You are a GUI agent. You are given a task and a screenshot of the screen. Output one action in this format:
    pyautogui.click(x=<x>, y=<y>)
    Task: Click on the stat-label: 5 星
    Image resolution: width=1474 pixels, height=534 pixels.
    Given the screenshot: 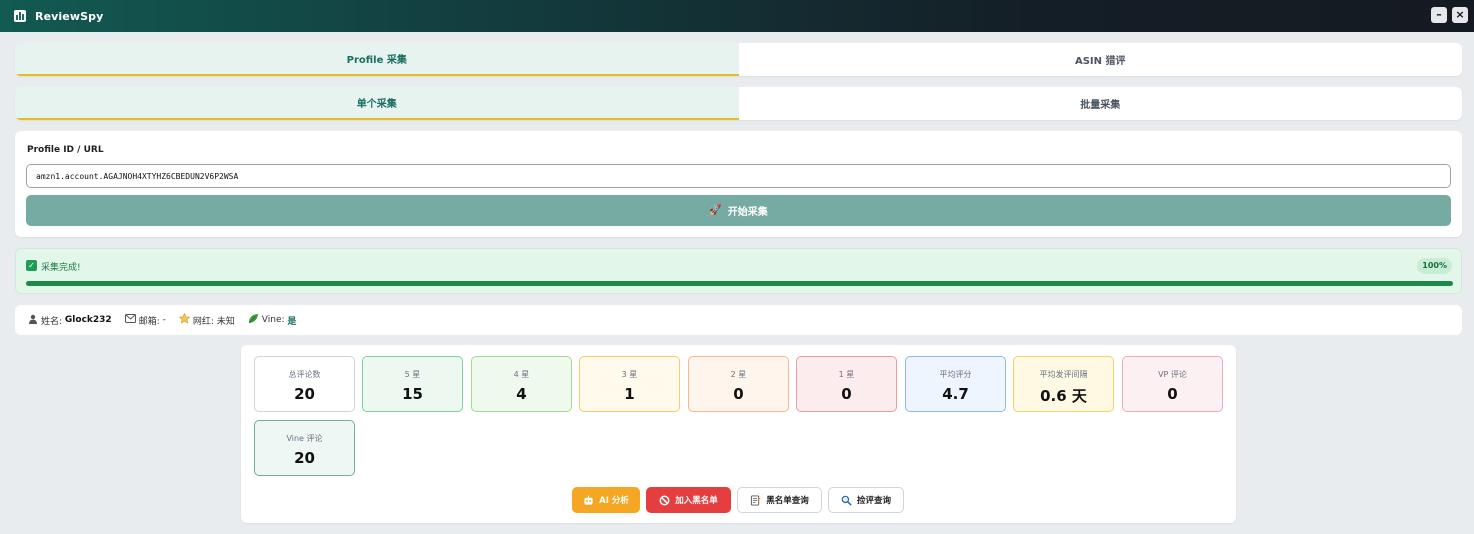 What is the action you would take?
    pyautogui.click(x=412, y=374)
    